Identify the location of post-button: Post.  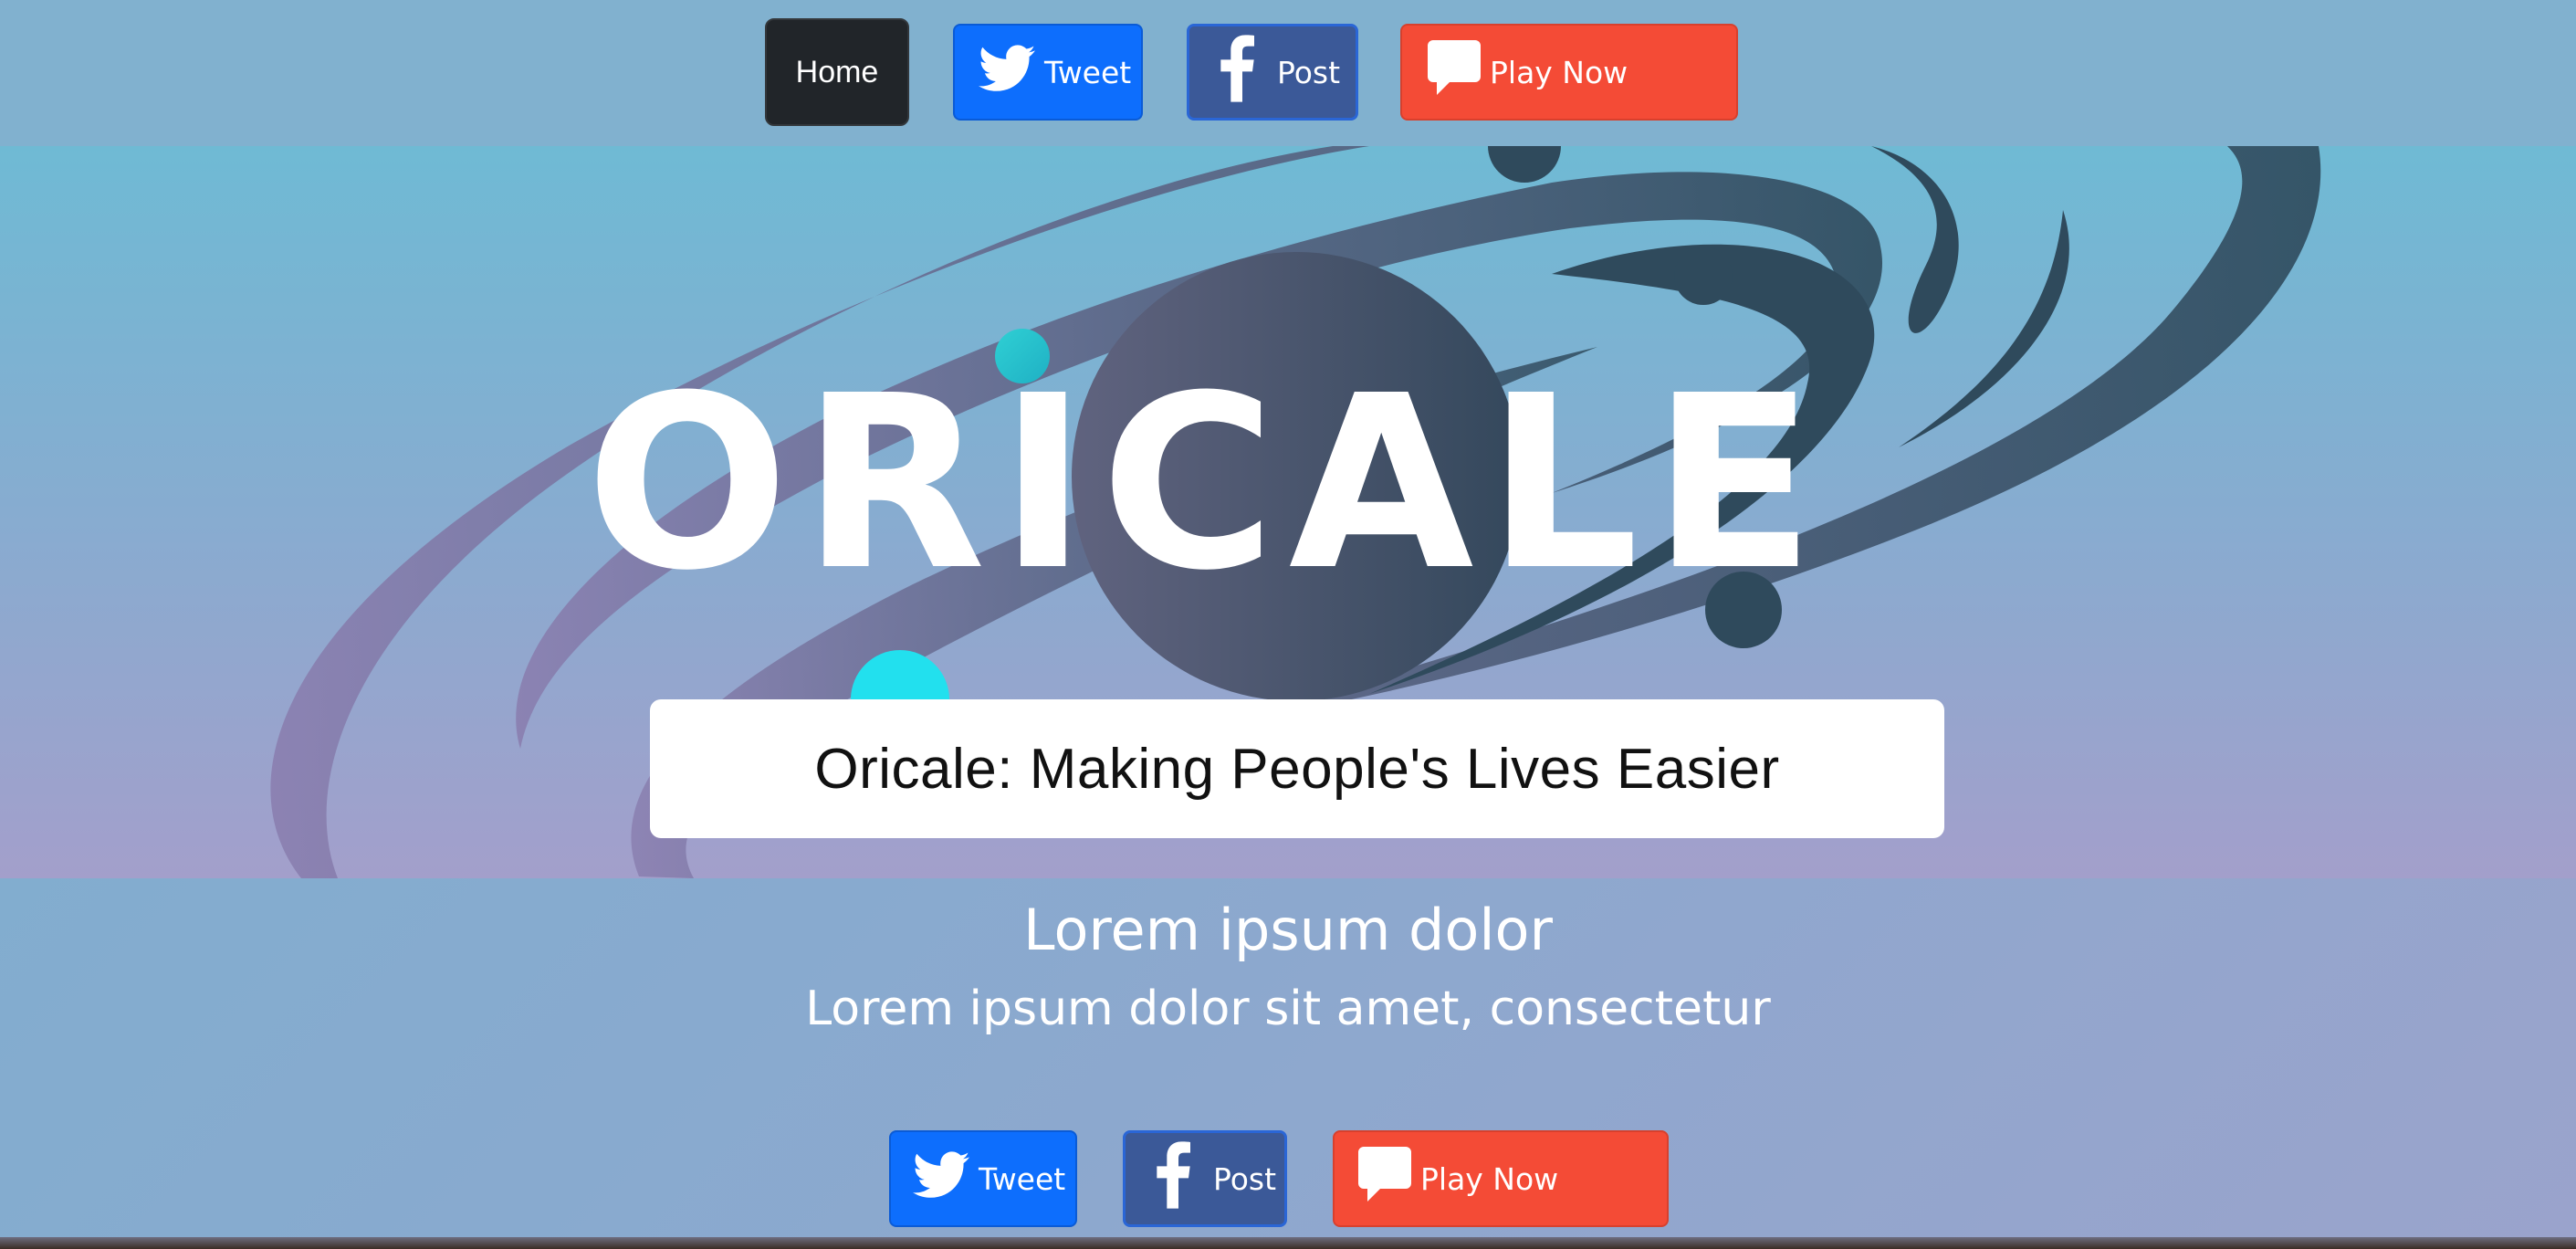
(1272, 72).